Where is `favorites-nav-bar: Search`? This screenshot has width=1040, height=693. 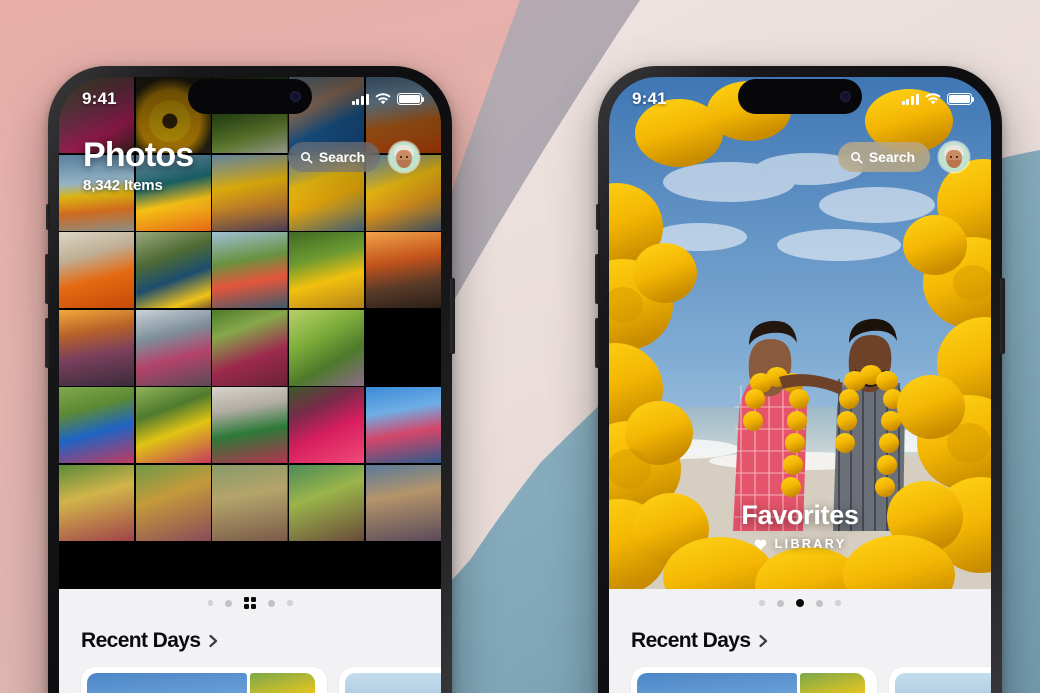 favorites-nav-bar: Search is located at coordinates (800, 153).